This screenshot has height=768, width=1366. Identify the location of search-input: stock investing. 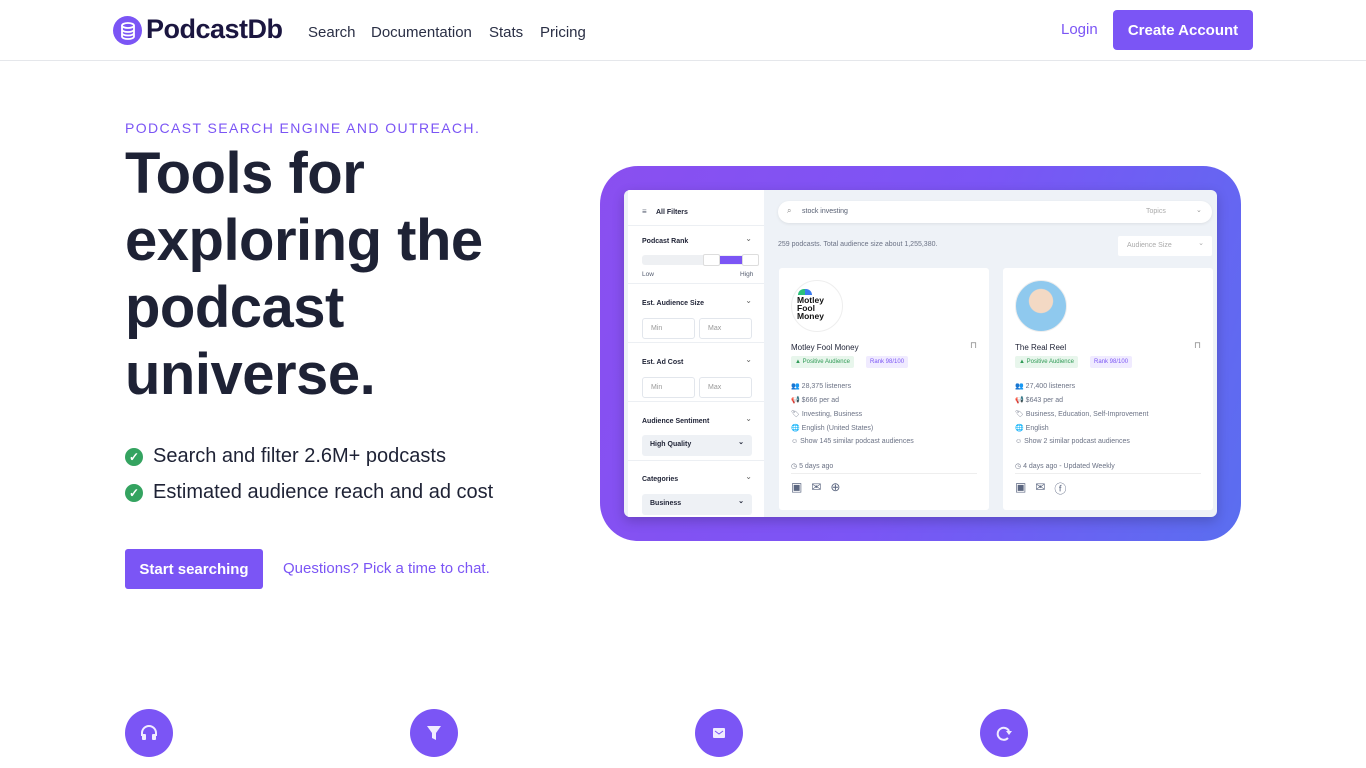
(825, 211).